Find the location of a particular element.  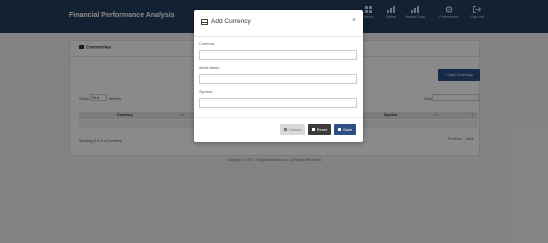

save-button: Save is located at coordinates (345, 129).